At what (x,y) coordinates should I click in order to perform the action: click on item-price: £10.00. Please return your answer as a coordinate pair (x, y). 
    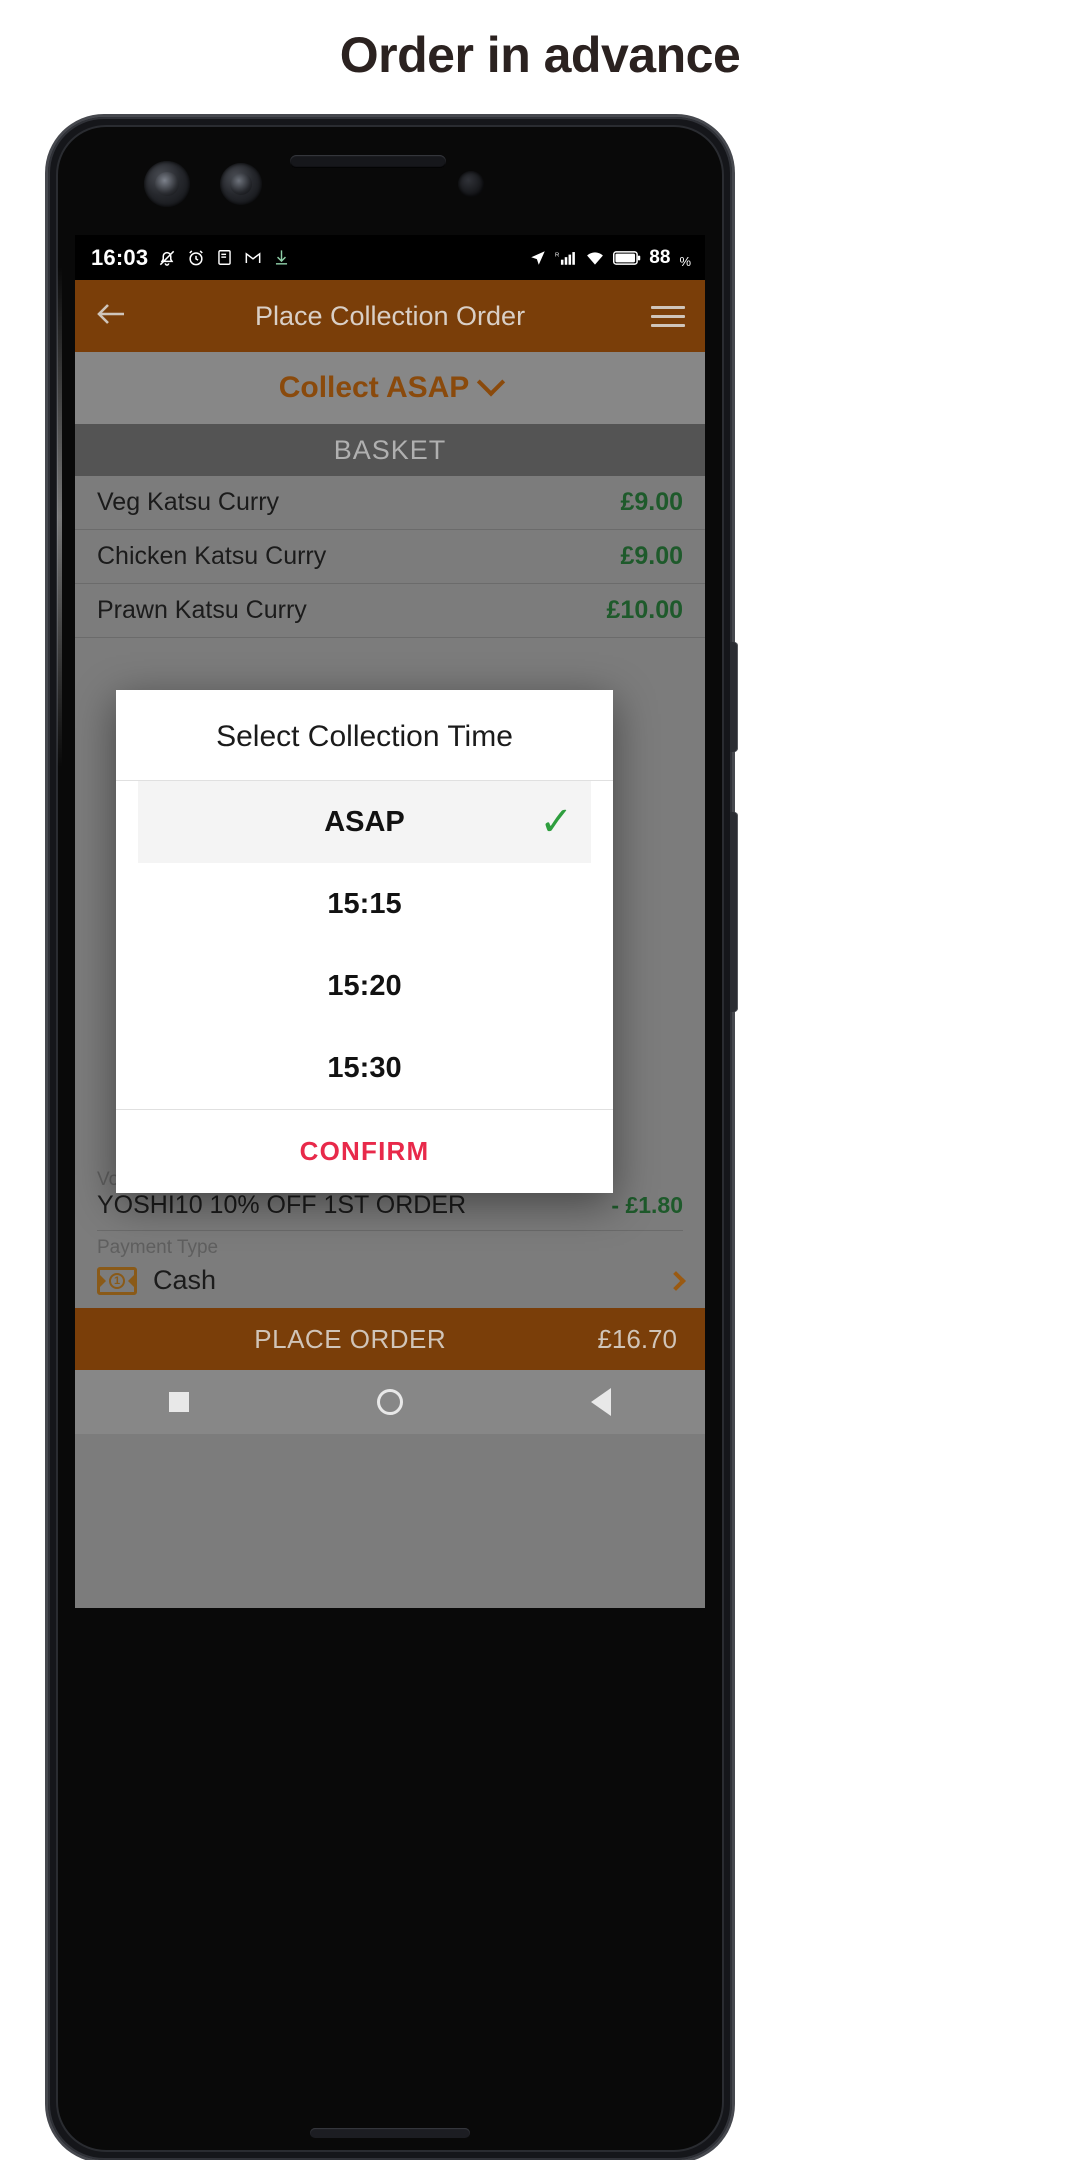
    Looking at the image, I should click on (644, 610).